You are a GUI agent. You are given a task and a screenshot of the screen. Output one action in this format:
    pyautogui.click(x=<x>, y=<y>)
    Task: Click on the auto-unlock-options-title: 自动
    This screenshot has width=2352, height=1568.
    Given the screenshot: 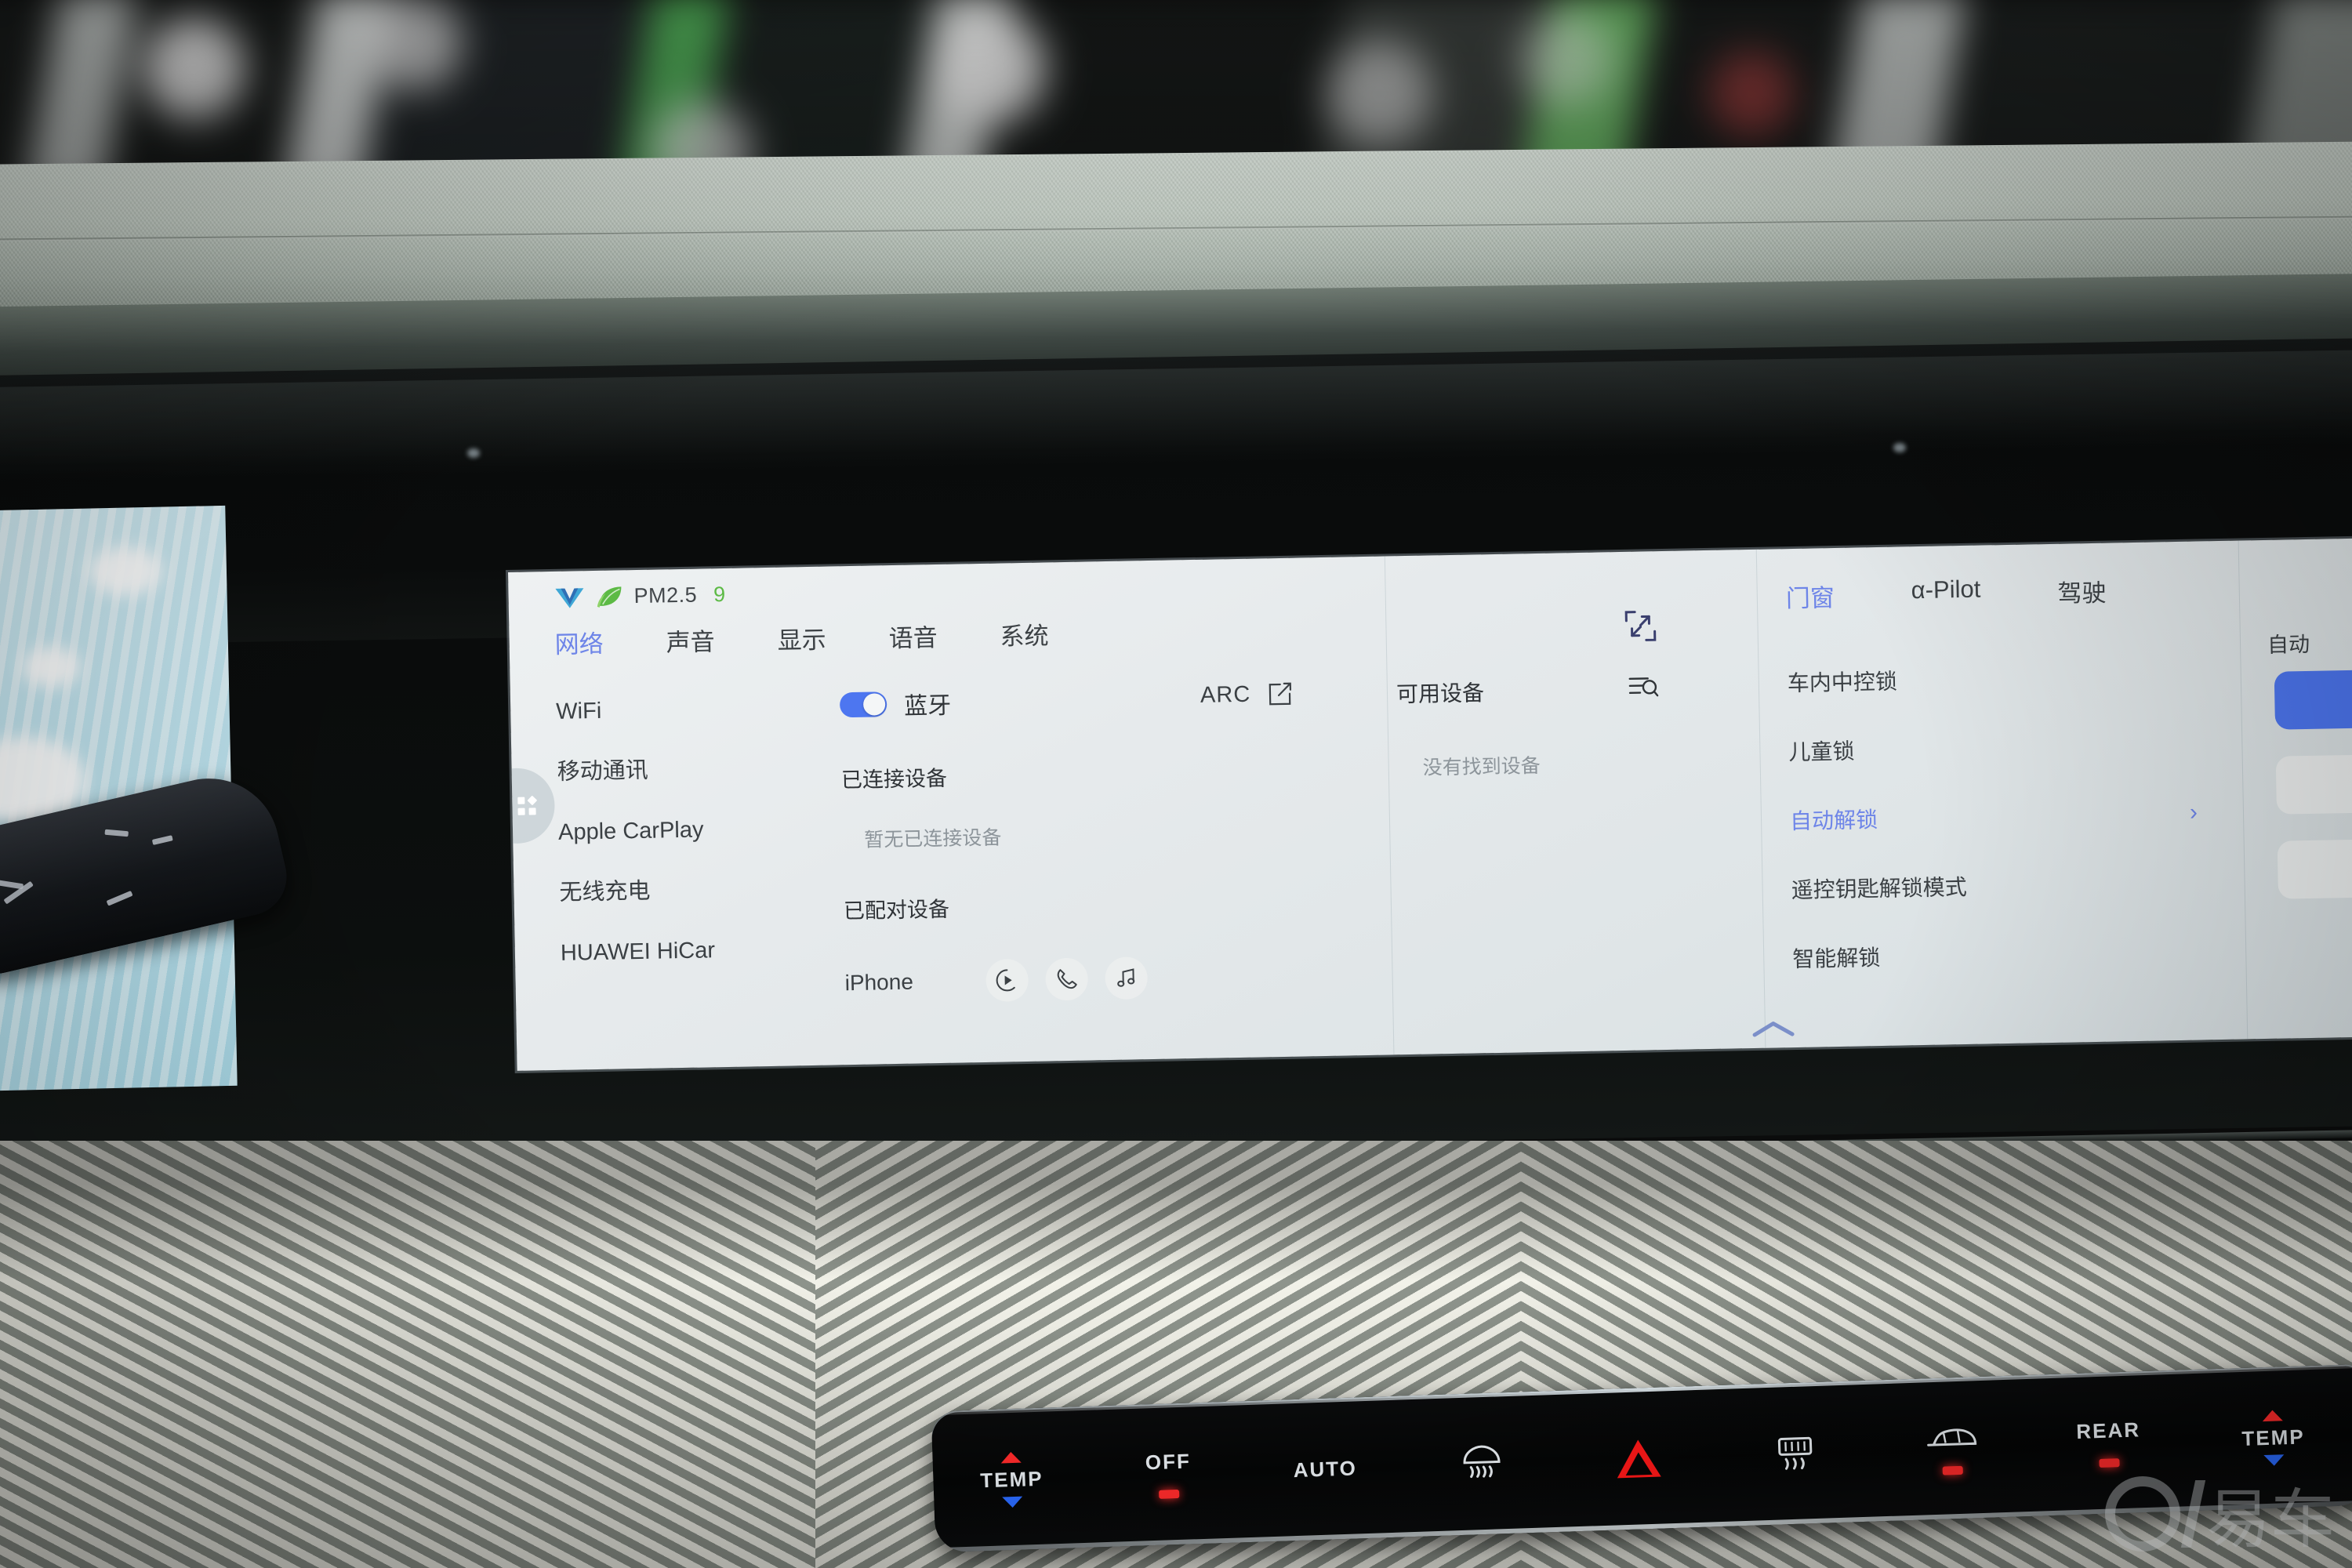 What is the action you would take?
    pyautogui.click(x=2288, y=644)
    